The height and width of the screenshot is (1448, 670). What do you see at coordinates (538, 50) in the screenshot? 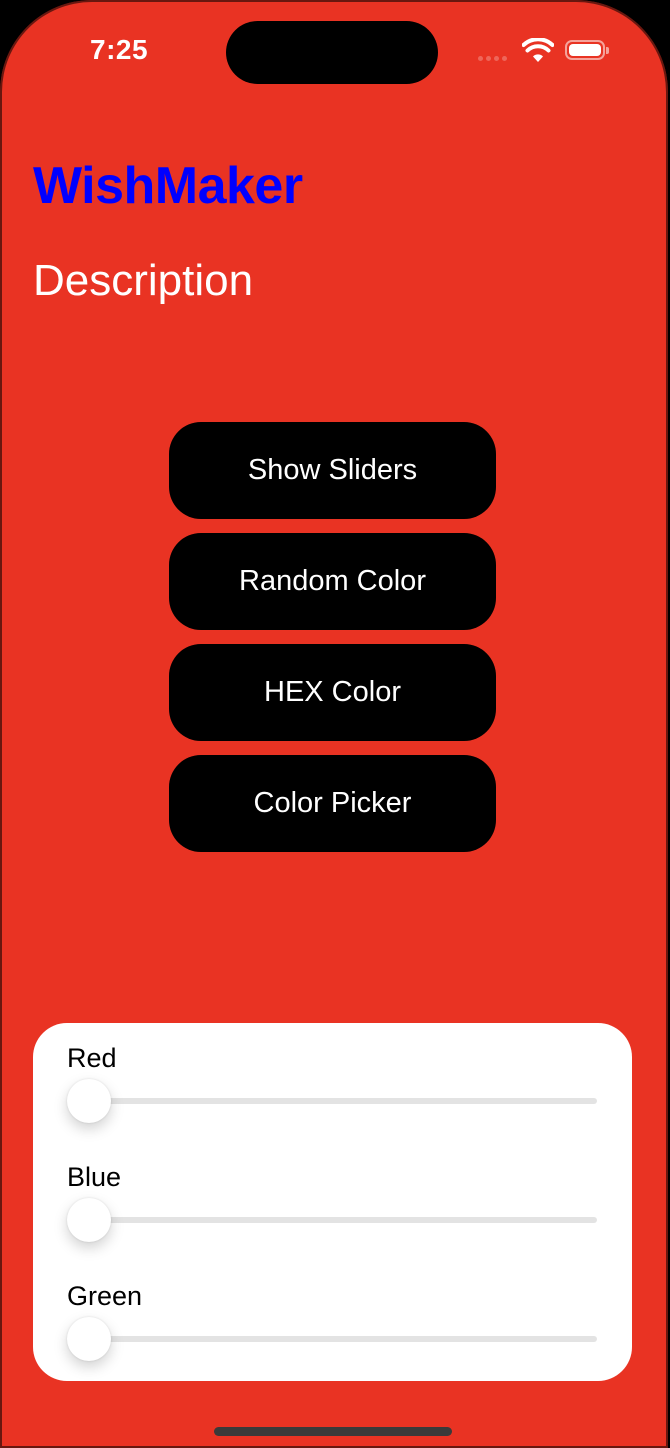
I see `wifi-icon` at bounding box center [538, 50].